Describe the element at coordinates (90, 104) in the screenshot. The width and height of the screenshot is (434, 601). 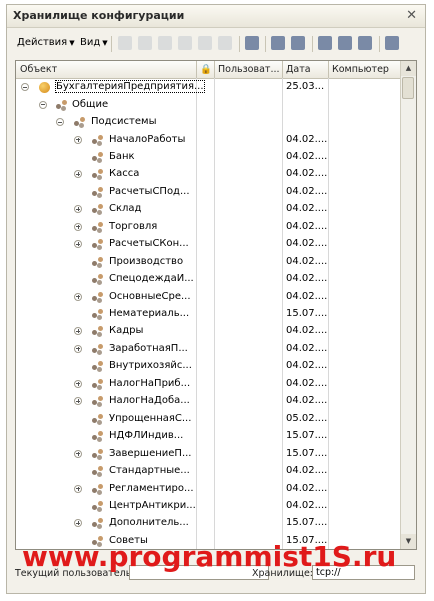
I see `tree-item-label: Общие` at that location.